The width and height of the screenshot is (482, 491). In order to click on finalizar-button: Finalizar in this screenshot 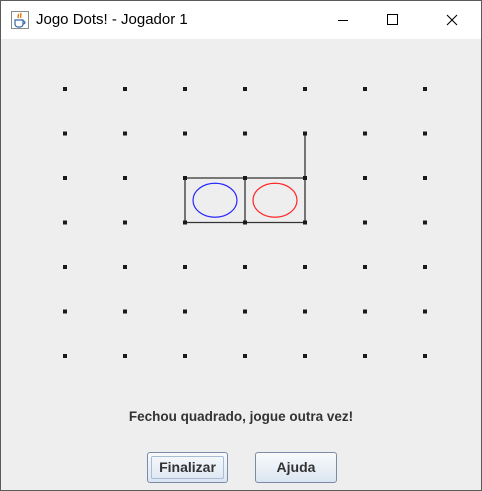, I will do `click(187, 467)`.